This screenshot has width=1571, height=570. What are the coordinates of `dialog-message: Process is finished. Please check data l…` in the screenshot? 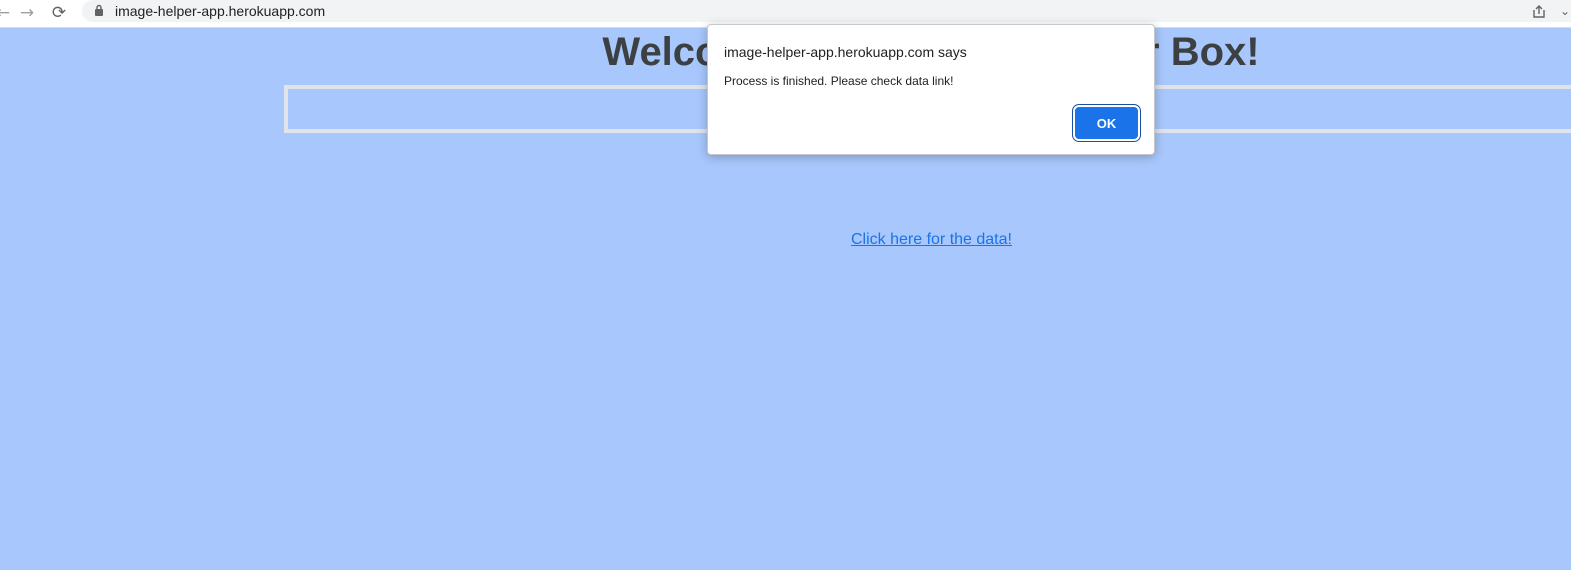 It's located at (839, 81).